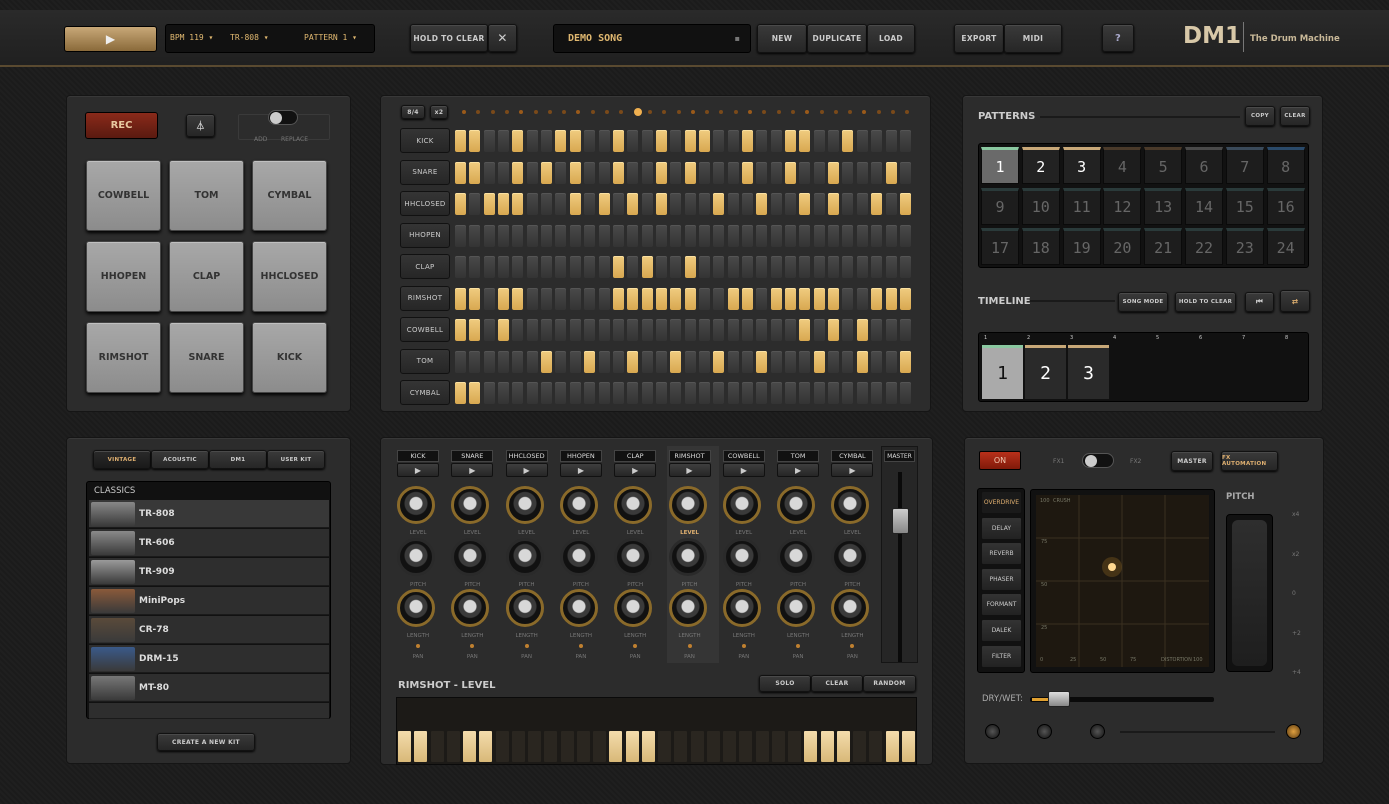  I want to click on bpm-select: BPM 119 ▾, so click(196, 37).